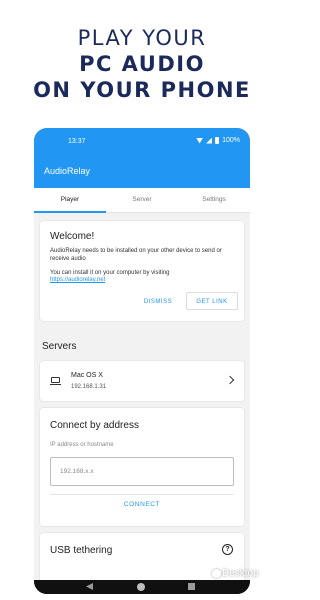  I want to click on connect-title: Connect by address, so click(94, 425).